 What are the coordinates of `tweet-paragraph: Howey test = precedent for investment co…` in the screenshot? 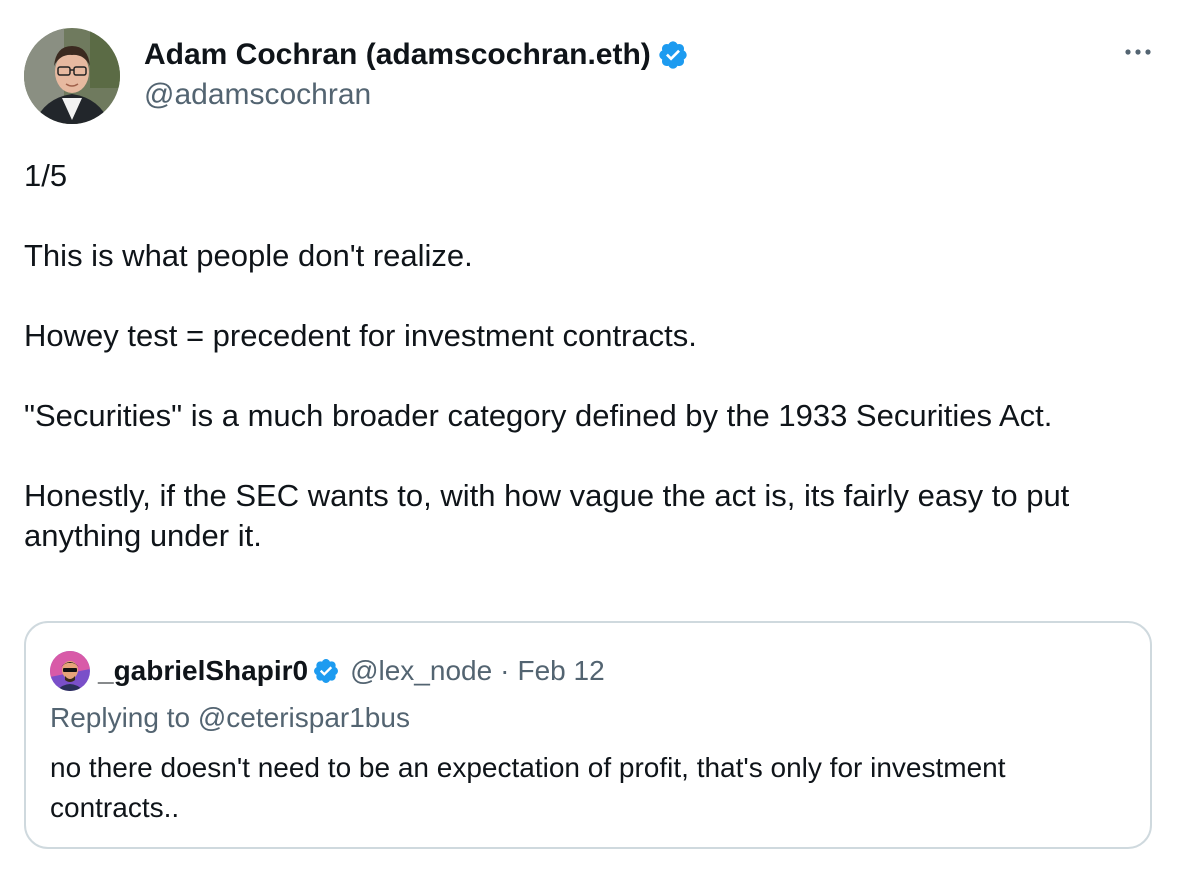 It's located at (360, 335).